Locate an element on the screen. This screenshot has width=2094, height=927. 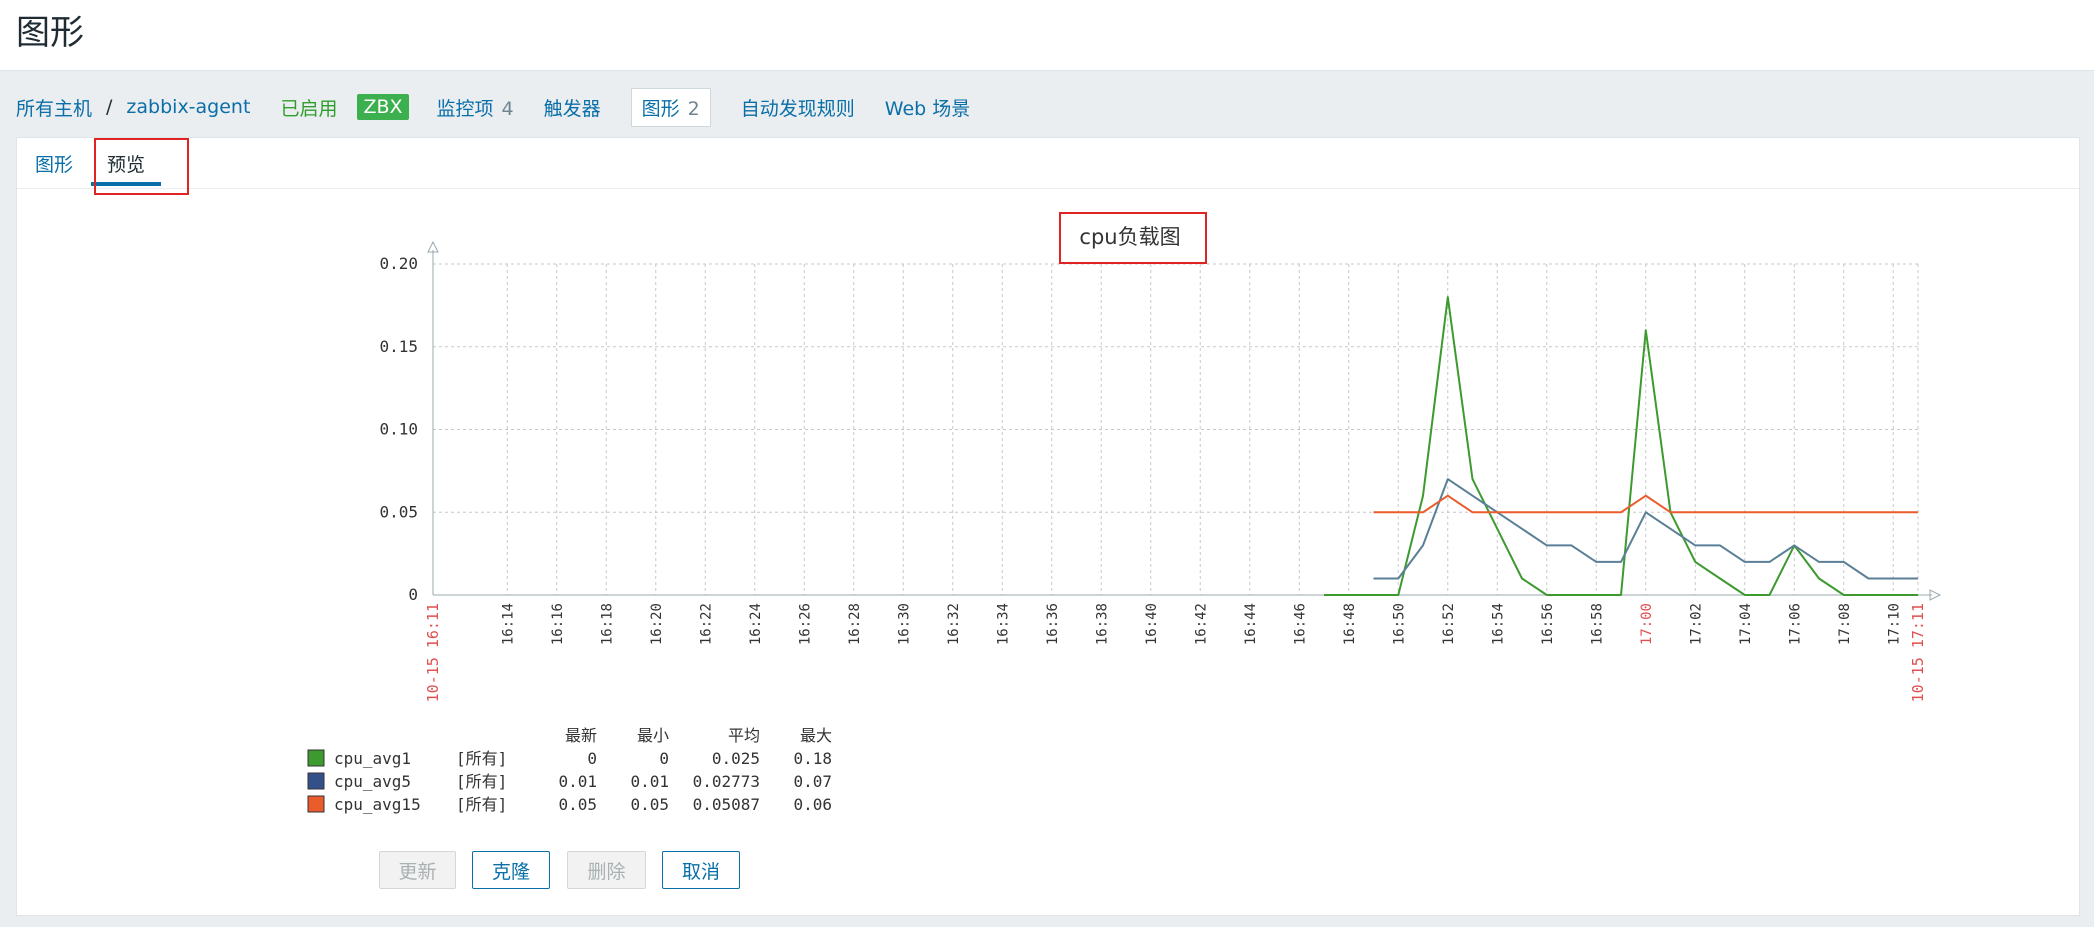
x-tick-label: 17:00 is located at coordinates (1647, 624).